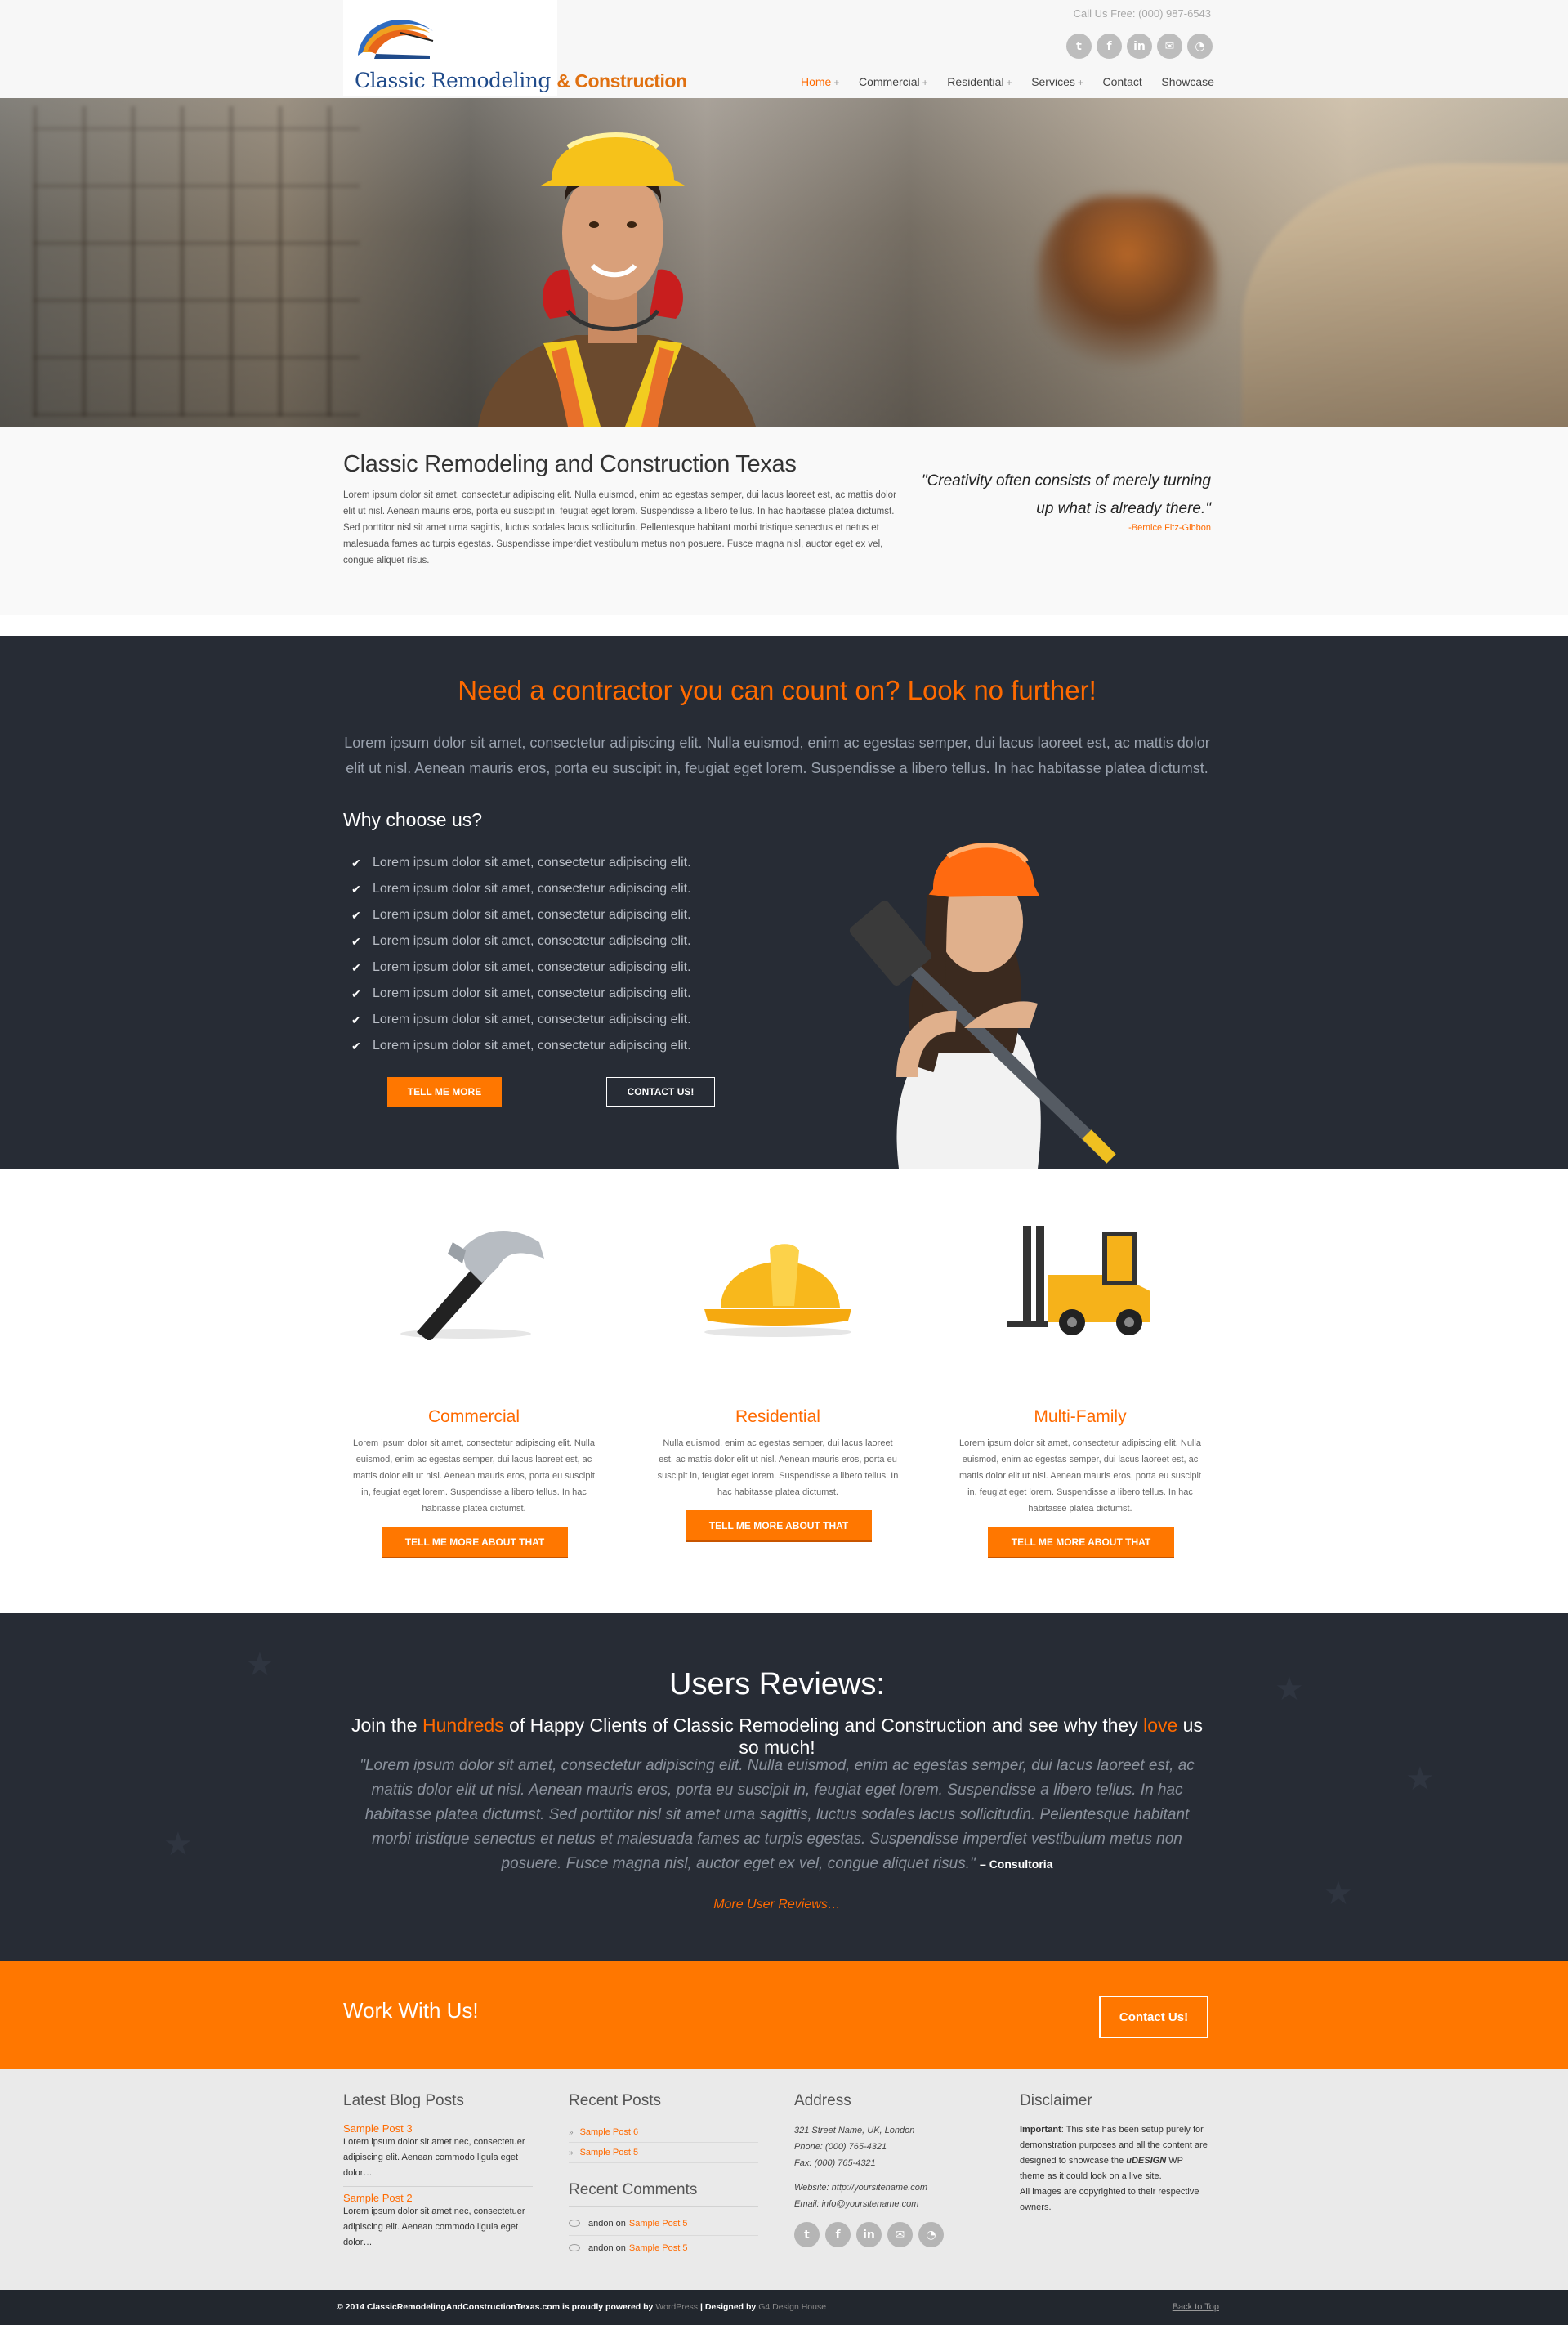 Image resolution: width=1568 pixels, height=2325 pixels. I want to click on nav-home: Home +, so click(820, 81).